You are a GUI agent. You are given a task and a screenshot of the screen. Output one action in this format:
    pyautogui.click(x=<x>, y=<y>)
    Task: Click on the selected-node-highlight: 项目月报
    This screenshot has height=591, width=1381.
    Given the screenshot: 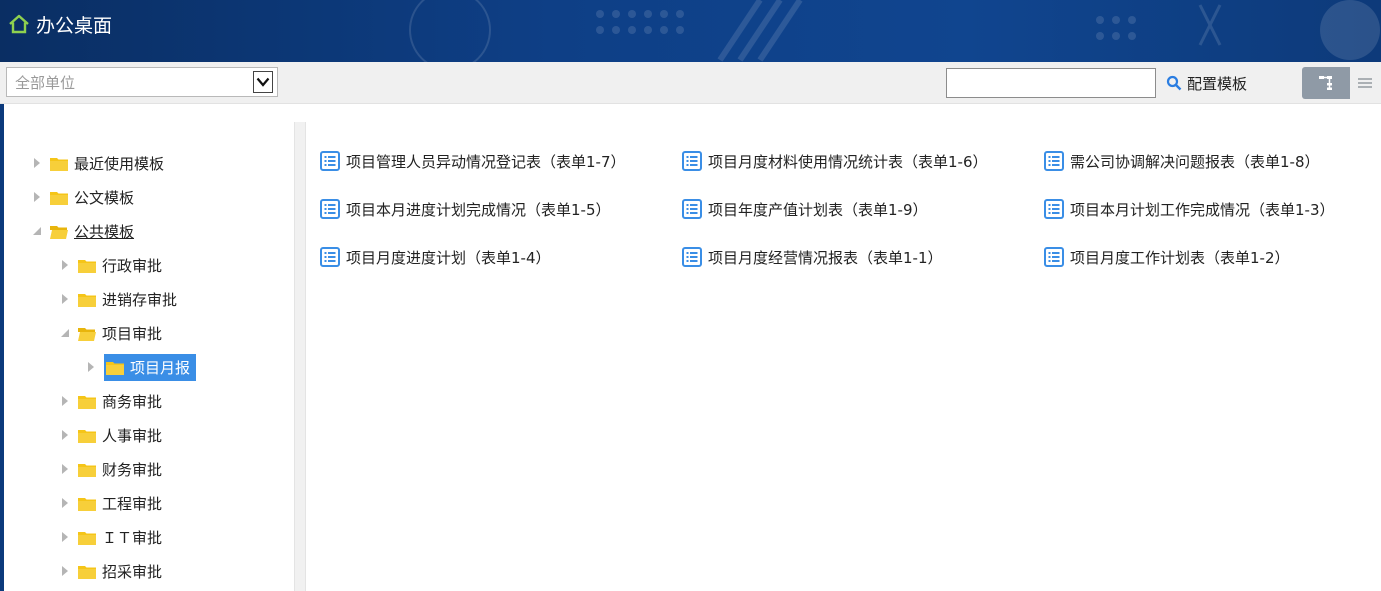 What is the action you would take?
    pyautogui.click(x=150, y=367)
    